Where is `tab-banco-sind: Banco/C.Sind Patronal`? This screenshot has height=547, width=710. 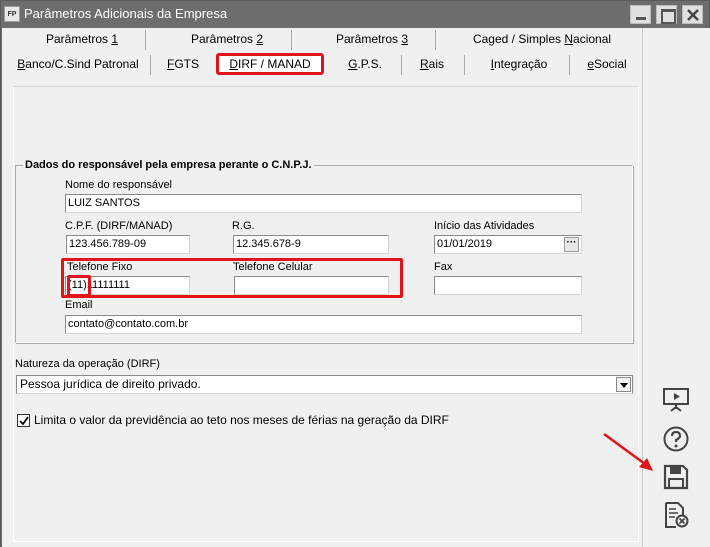
tab-banco-sind: Banco/C.Sind Patronal is located at coordinates (78, 64).